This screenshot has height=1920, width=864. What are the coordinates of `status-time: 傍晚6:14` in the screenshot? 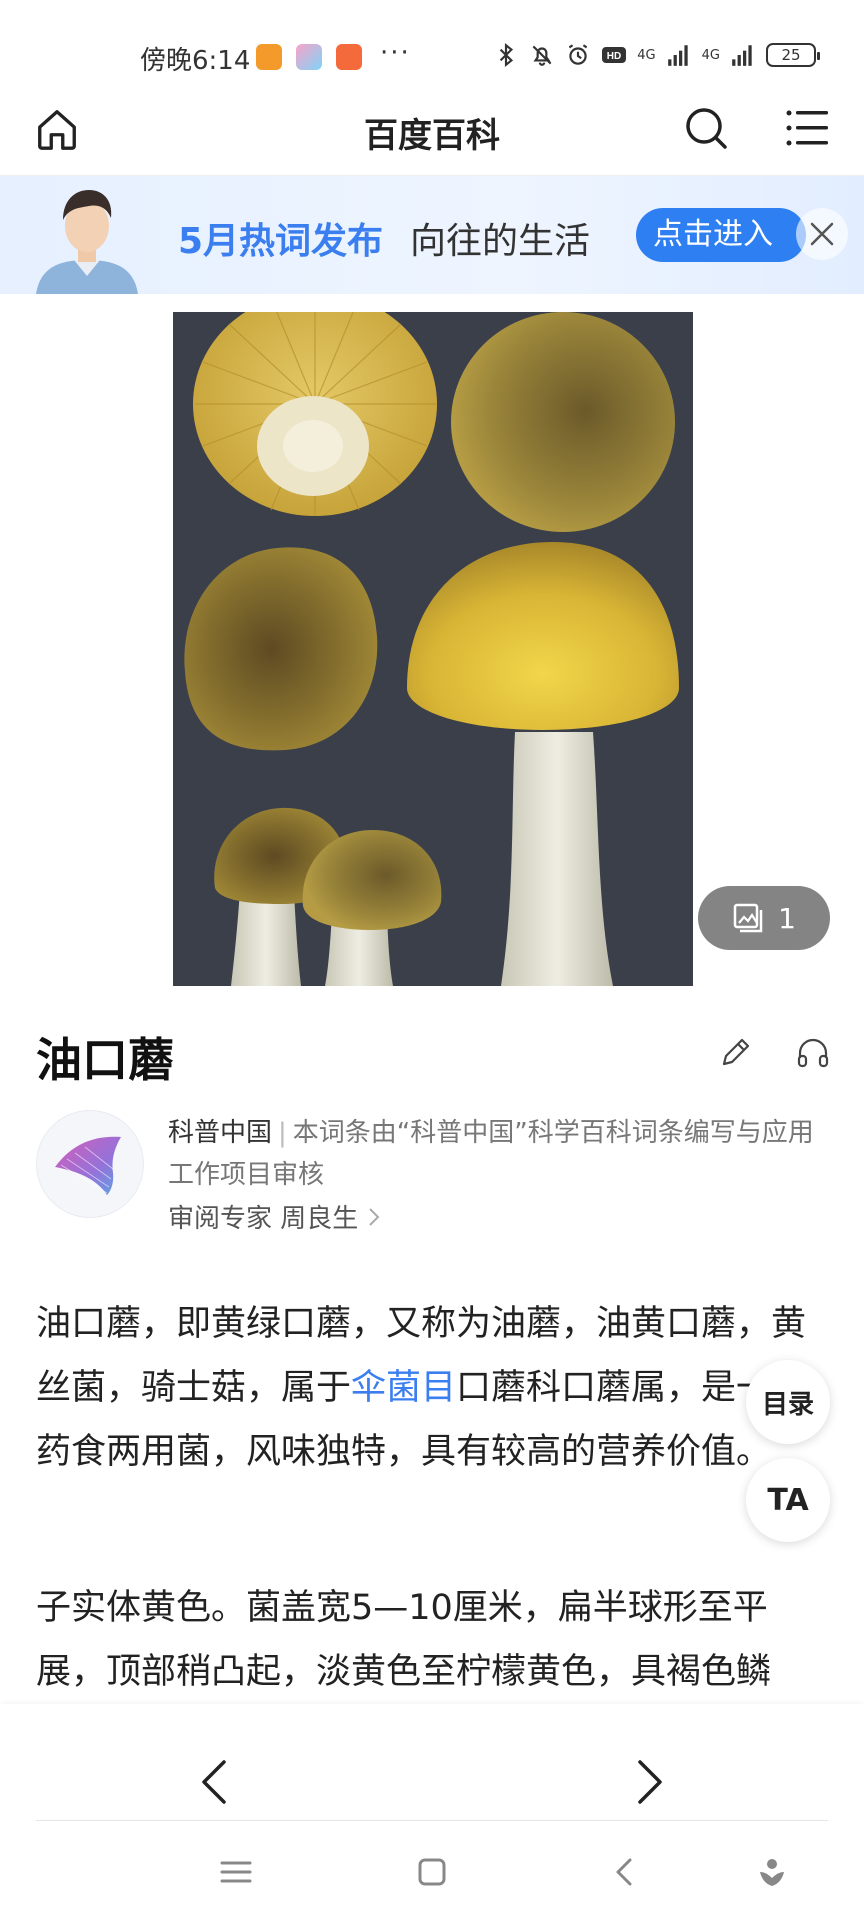 It's located at (195, 61).